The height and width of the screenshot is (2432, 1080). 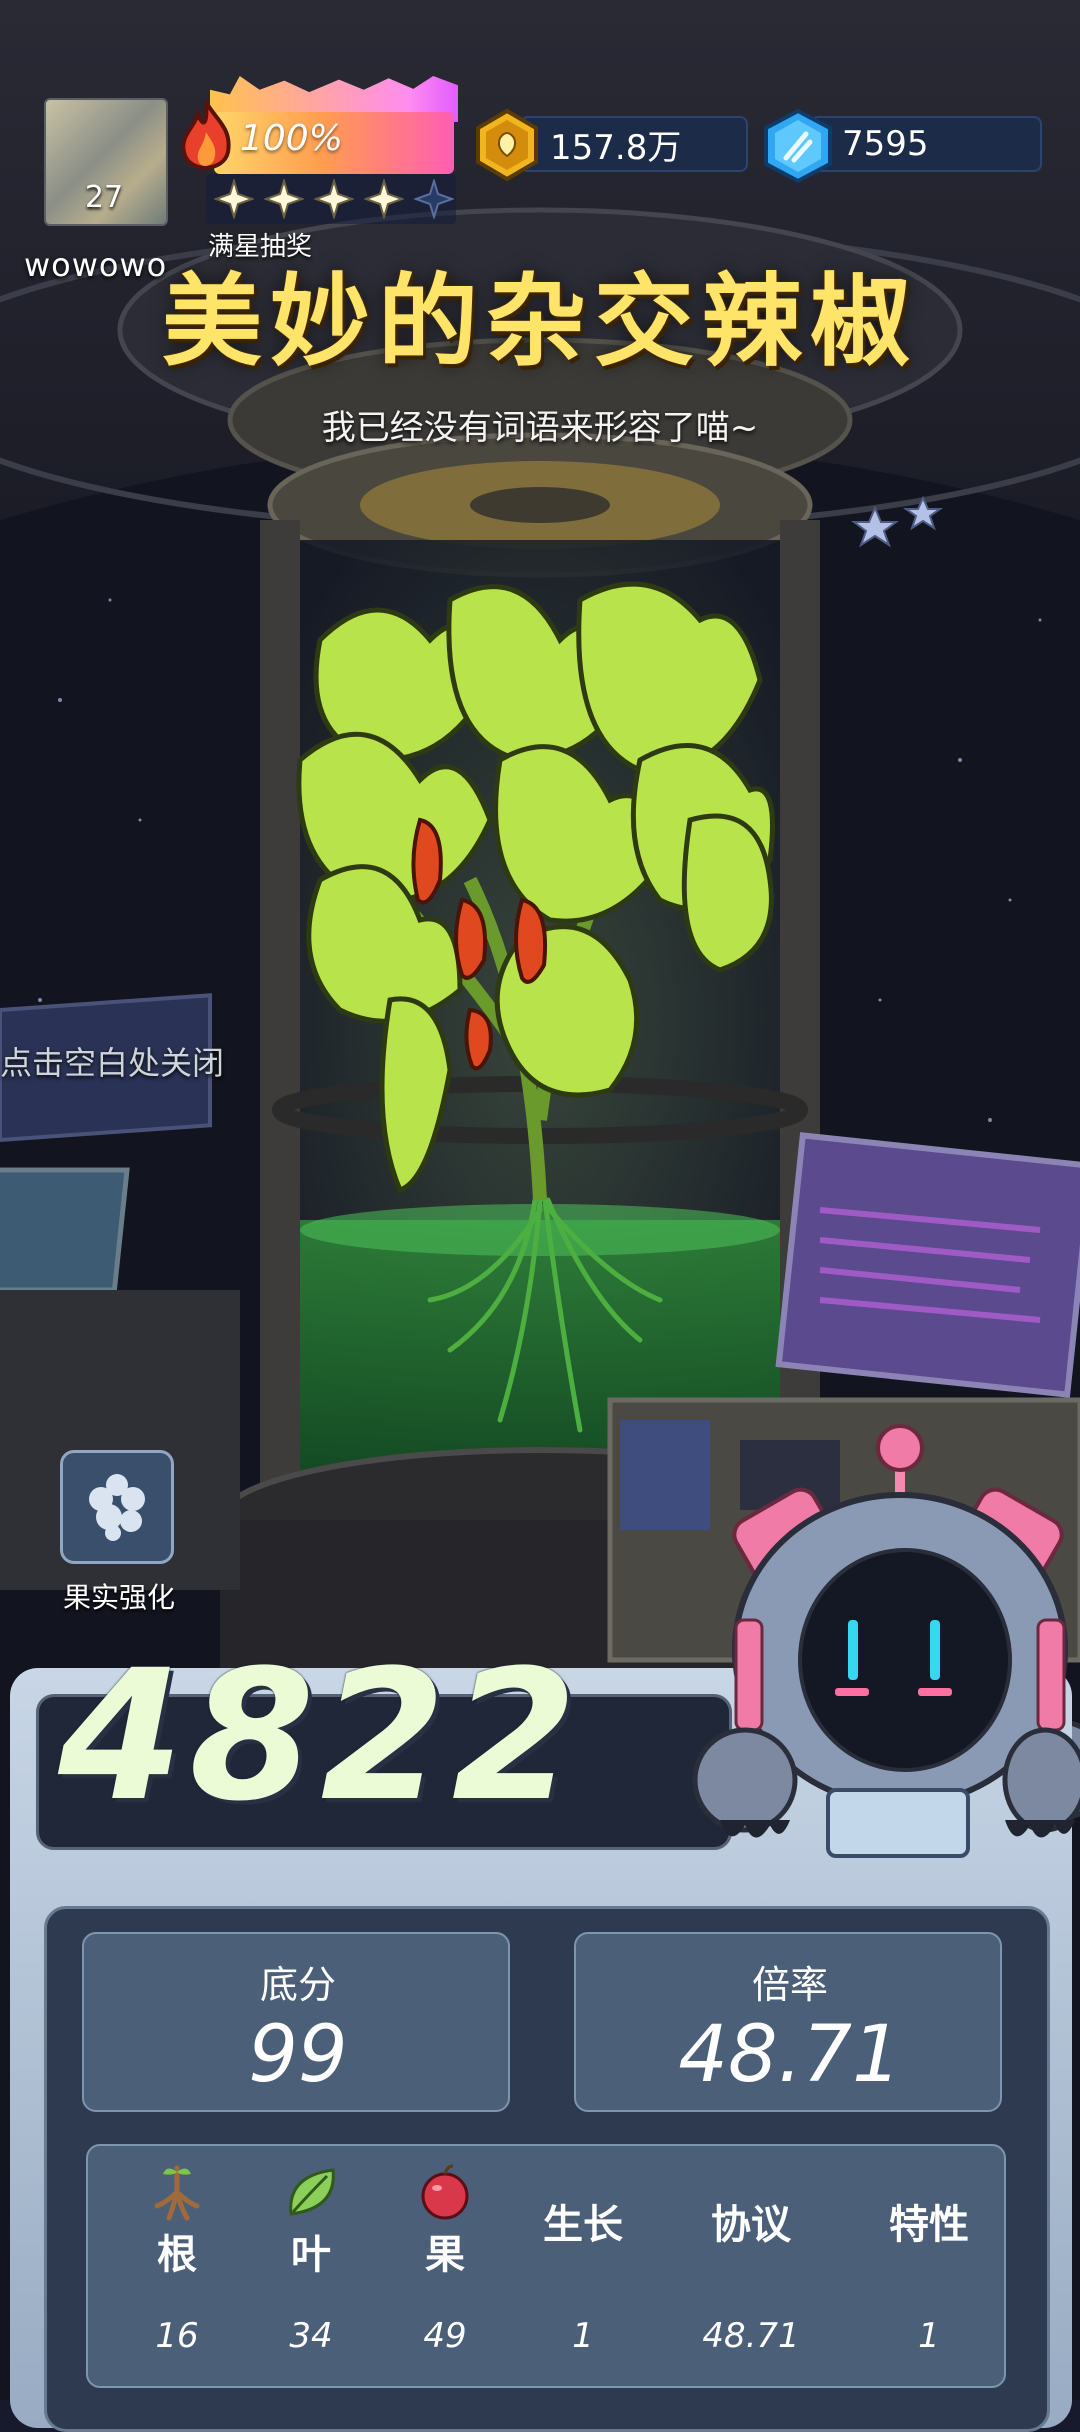 What do you see at coordinates (583, 2336) in the screenshot?
I see `stat-growth-value: 1` at bounding box center [583, 2336].